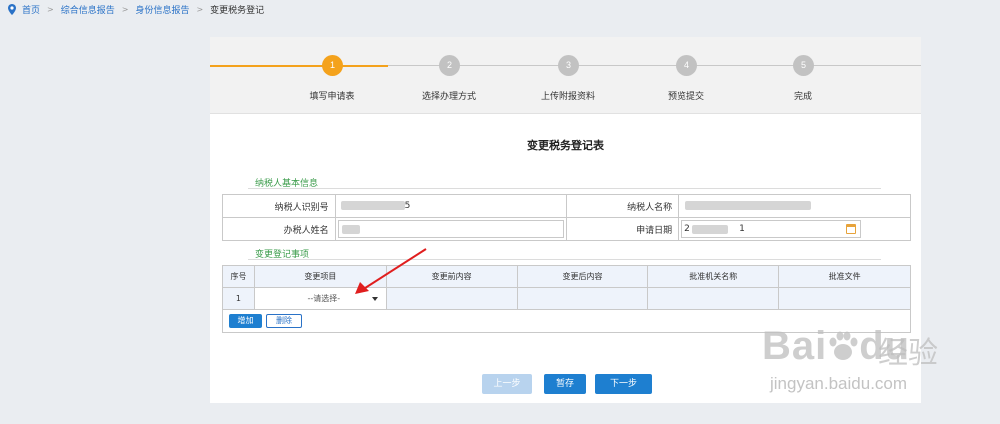  What do you see at coordinates (687, 229) in the screenshot?
I see `apply-date-visible-start: 2` at bounding box center [687, 229].